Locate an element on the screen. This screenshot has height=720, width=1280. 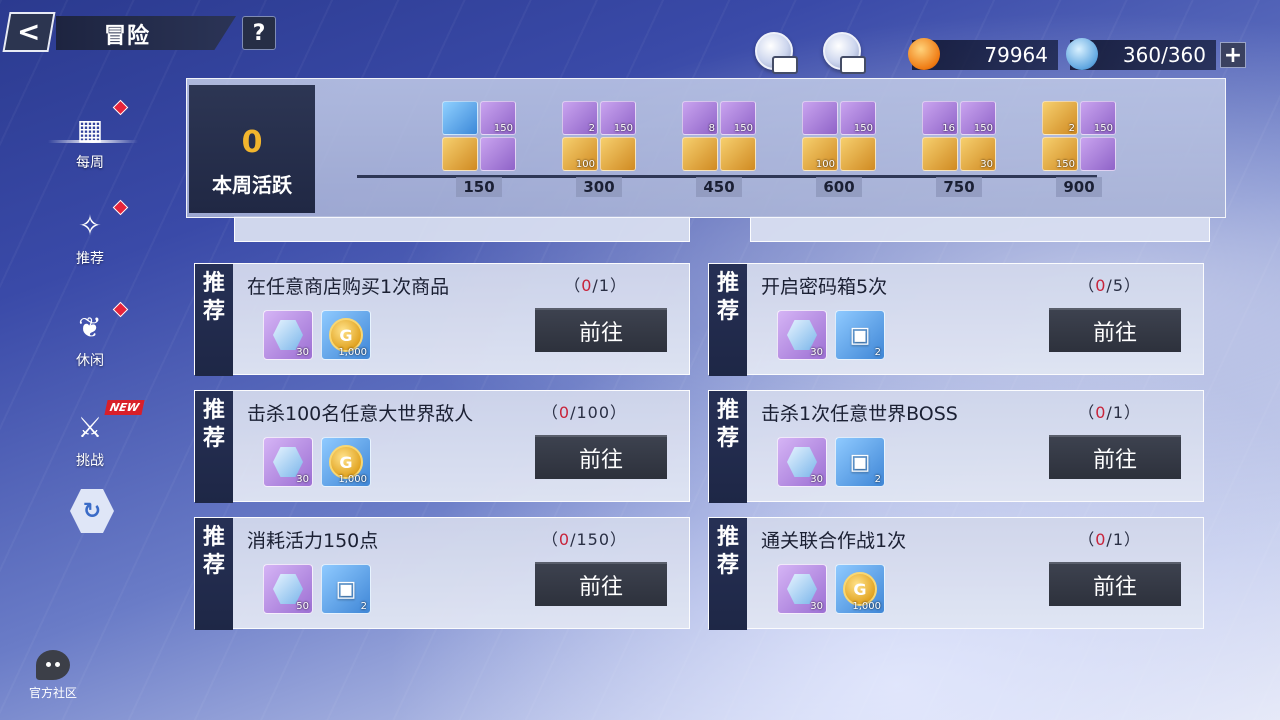
progress-open: （ is located at coordinates (550, 539).